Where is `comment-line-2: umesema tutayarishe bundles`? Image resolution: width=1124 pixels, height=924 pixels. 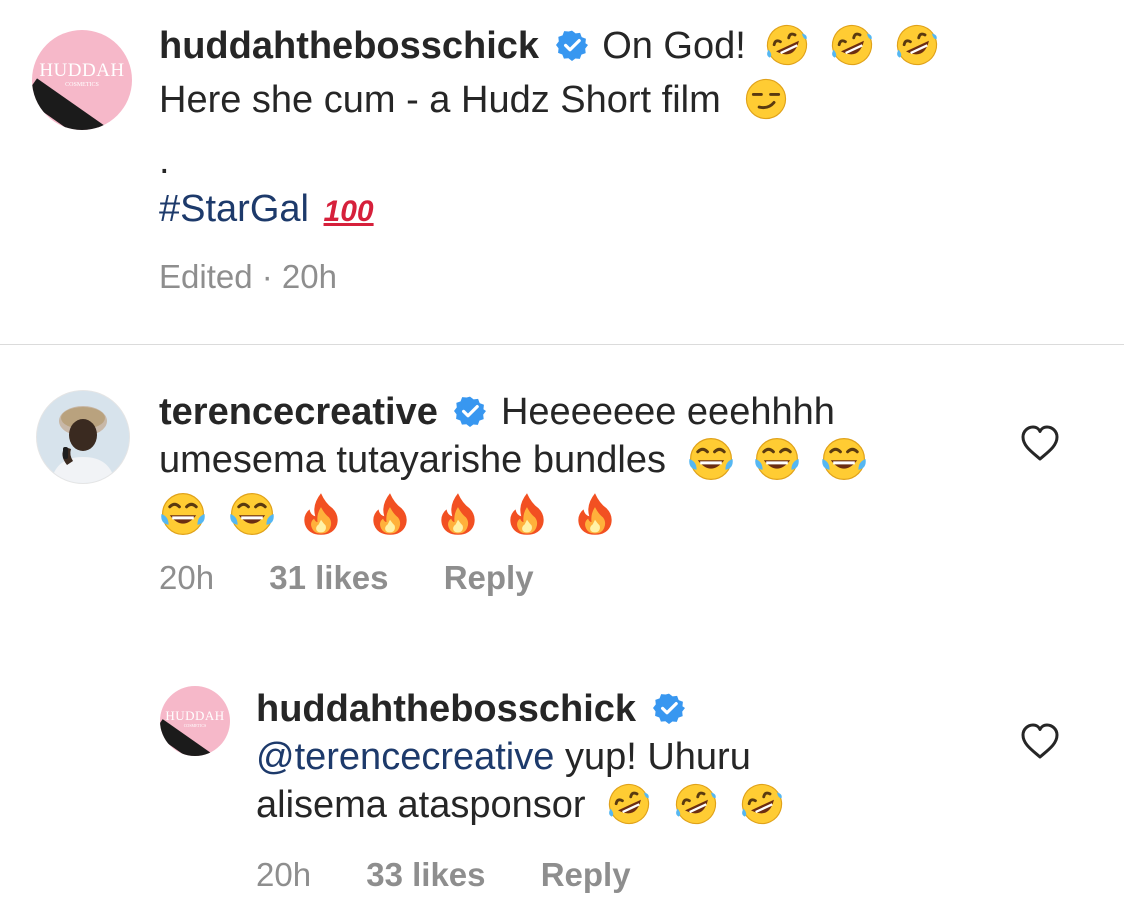 comment-line-2: umesema tutayarishe bundles is located at coordinates (513, 461).